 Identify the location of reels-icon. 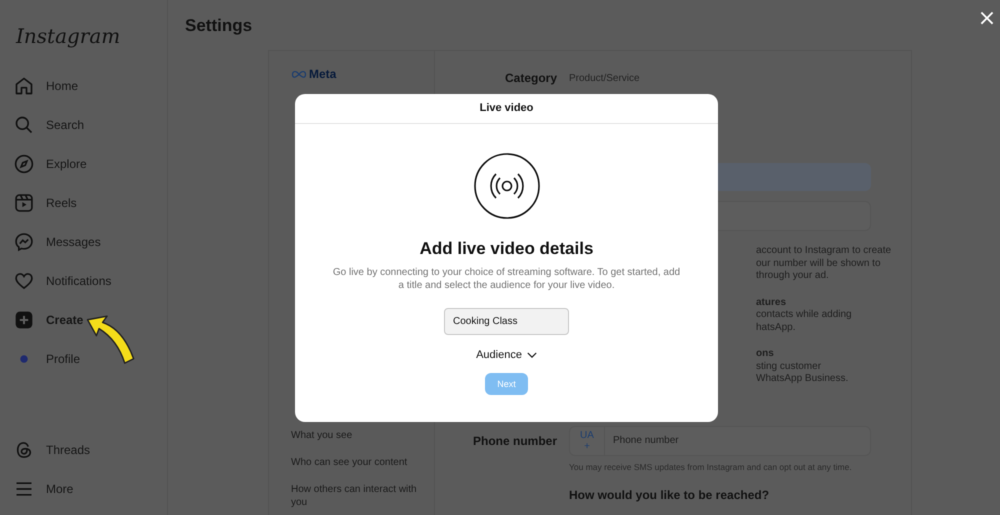
(24, 203).